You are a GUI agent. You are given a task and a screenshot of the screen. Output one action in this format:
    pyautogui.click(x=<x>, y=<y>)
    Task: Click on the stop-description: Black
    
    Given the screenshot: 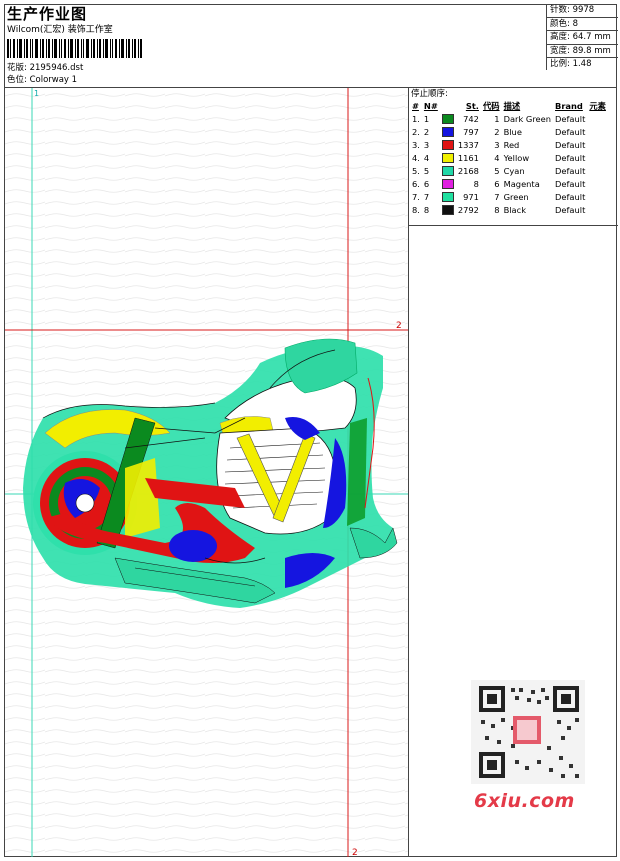 What is the action you would take?
    pyautogui.click(x=515, y=209)
    